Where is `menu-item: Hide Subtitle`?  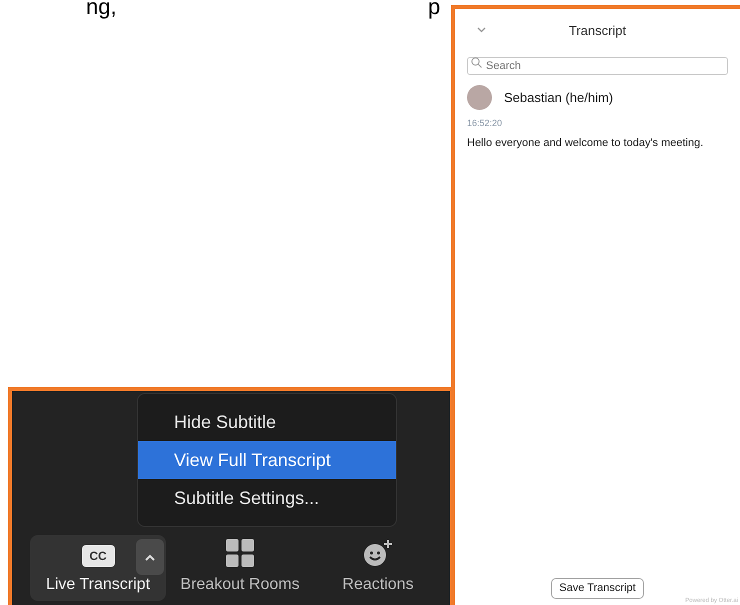
menu-item: Hide Subtitle is located at coordinates (267, 422).